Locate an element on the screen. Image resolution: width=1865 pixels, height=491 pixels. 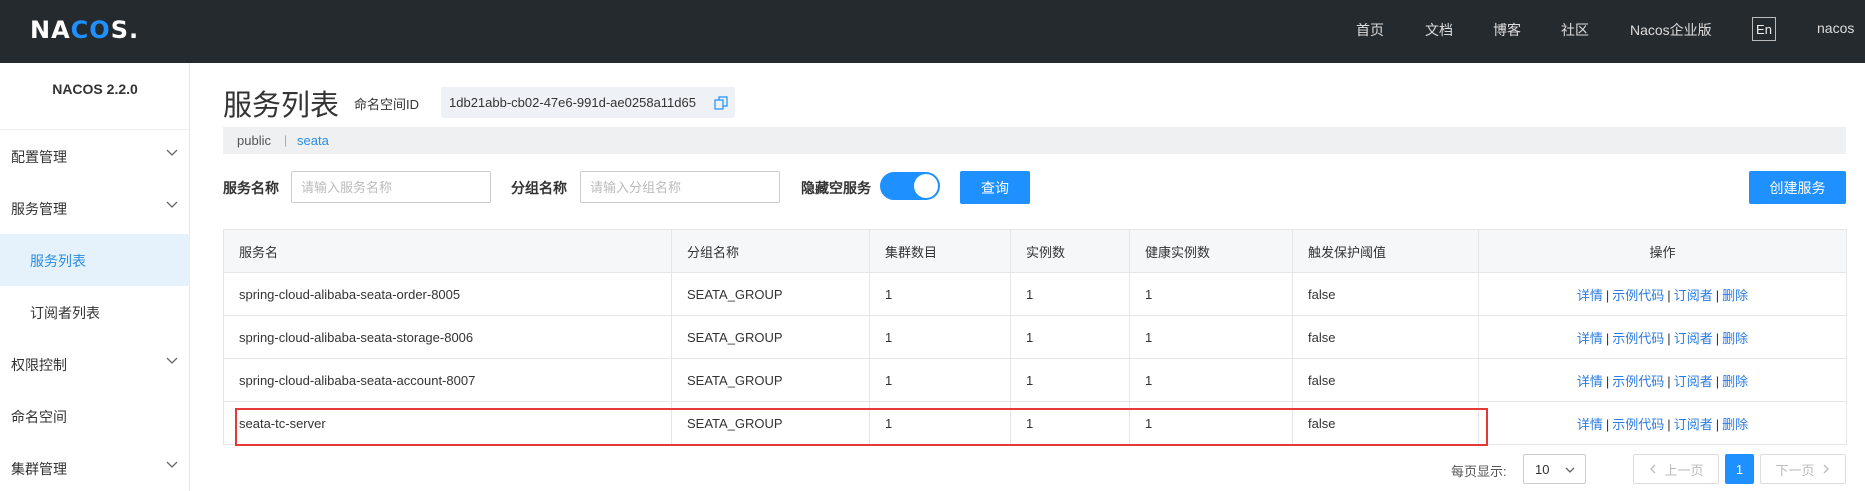
copy-icon is located at coordinates (721, 103).